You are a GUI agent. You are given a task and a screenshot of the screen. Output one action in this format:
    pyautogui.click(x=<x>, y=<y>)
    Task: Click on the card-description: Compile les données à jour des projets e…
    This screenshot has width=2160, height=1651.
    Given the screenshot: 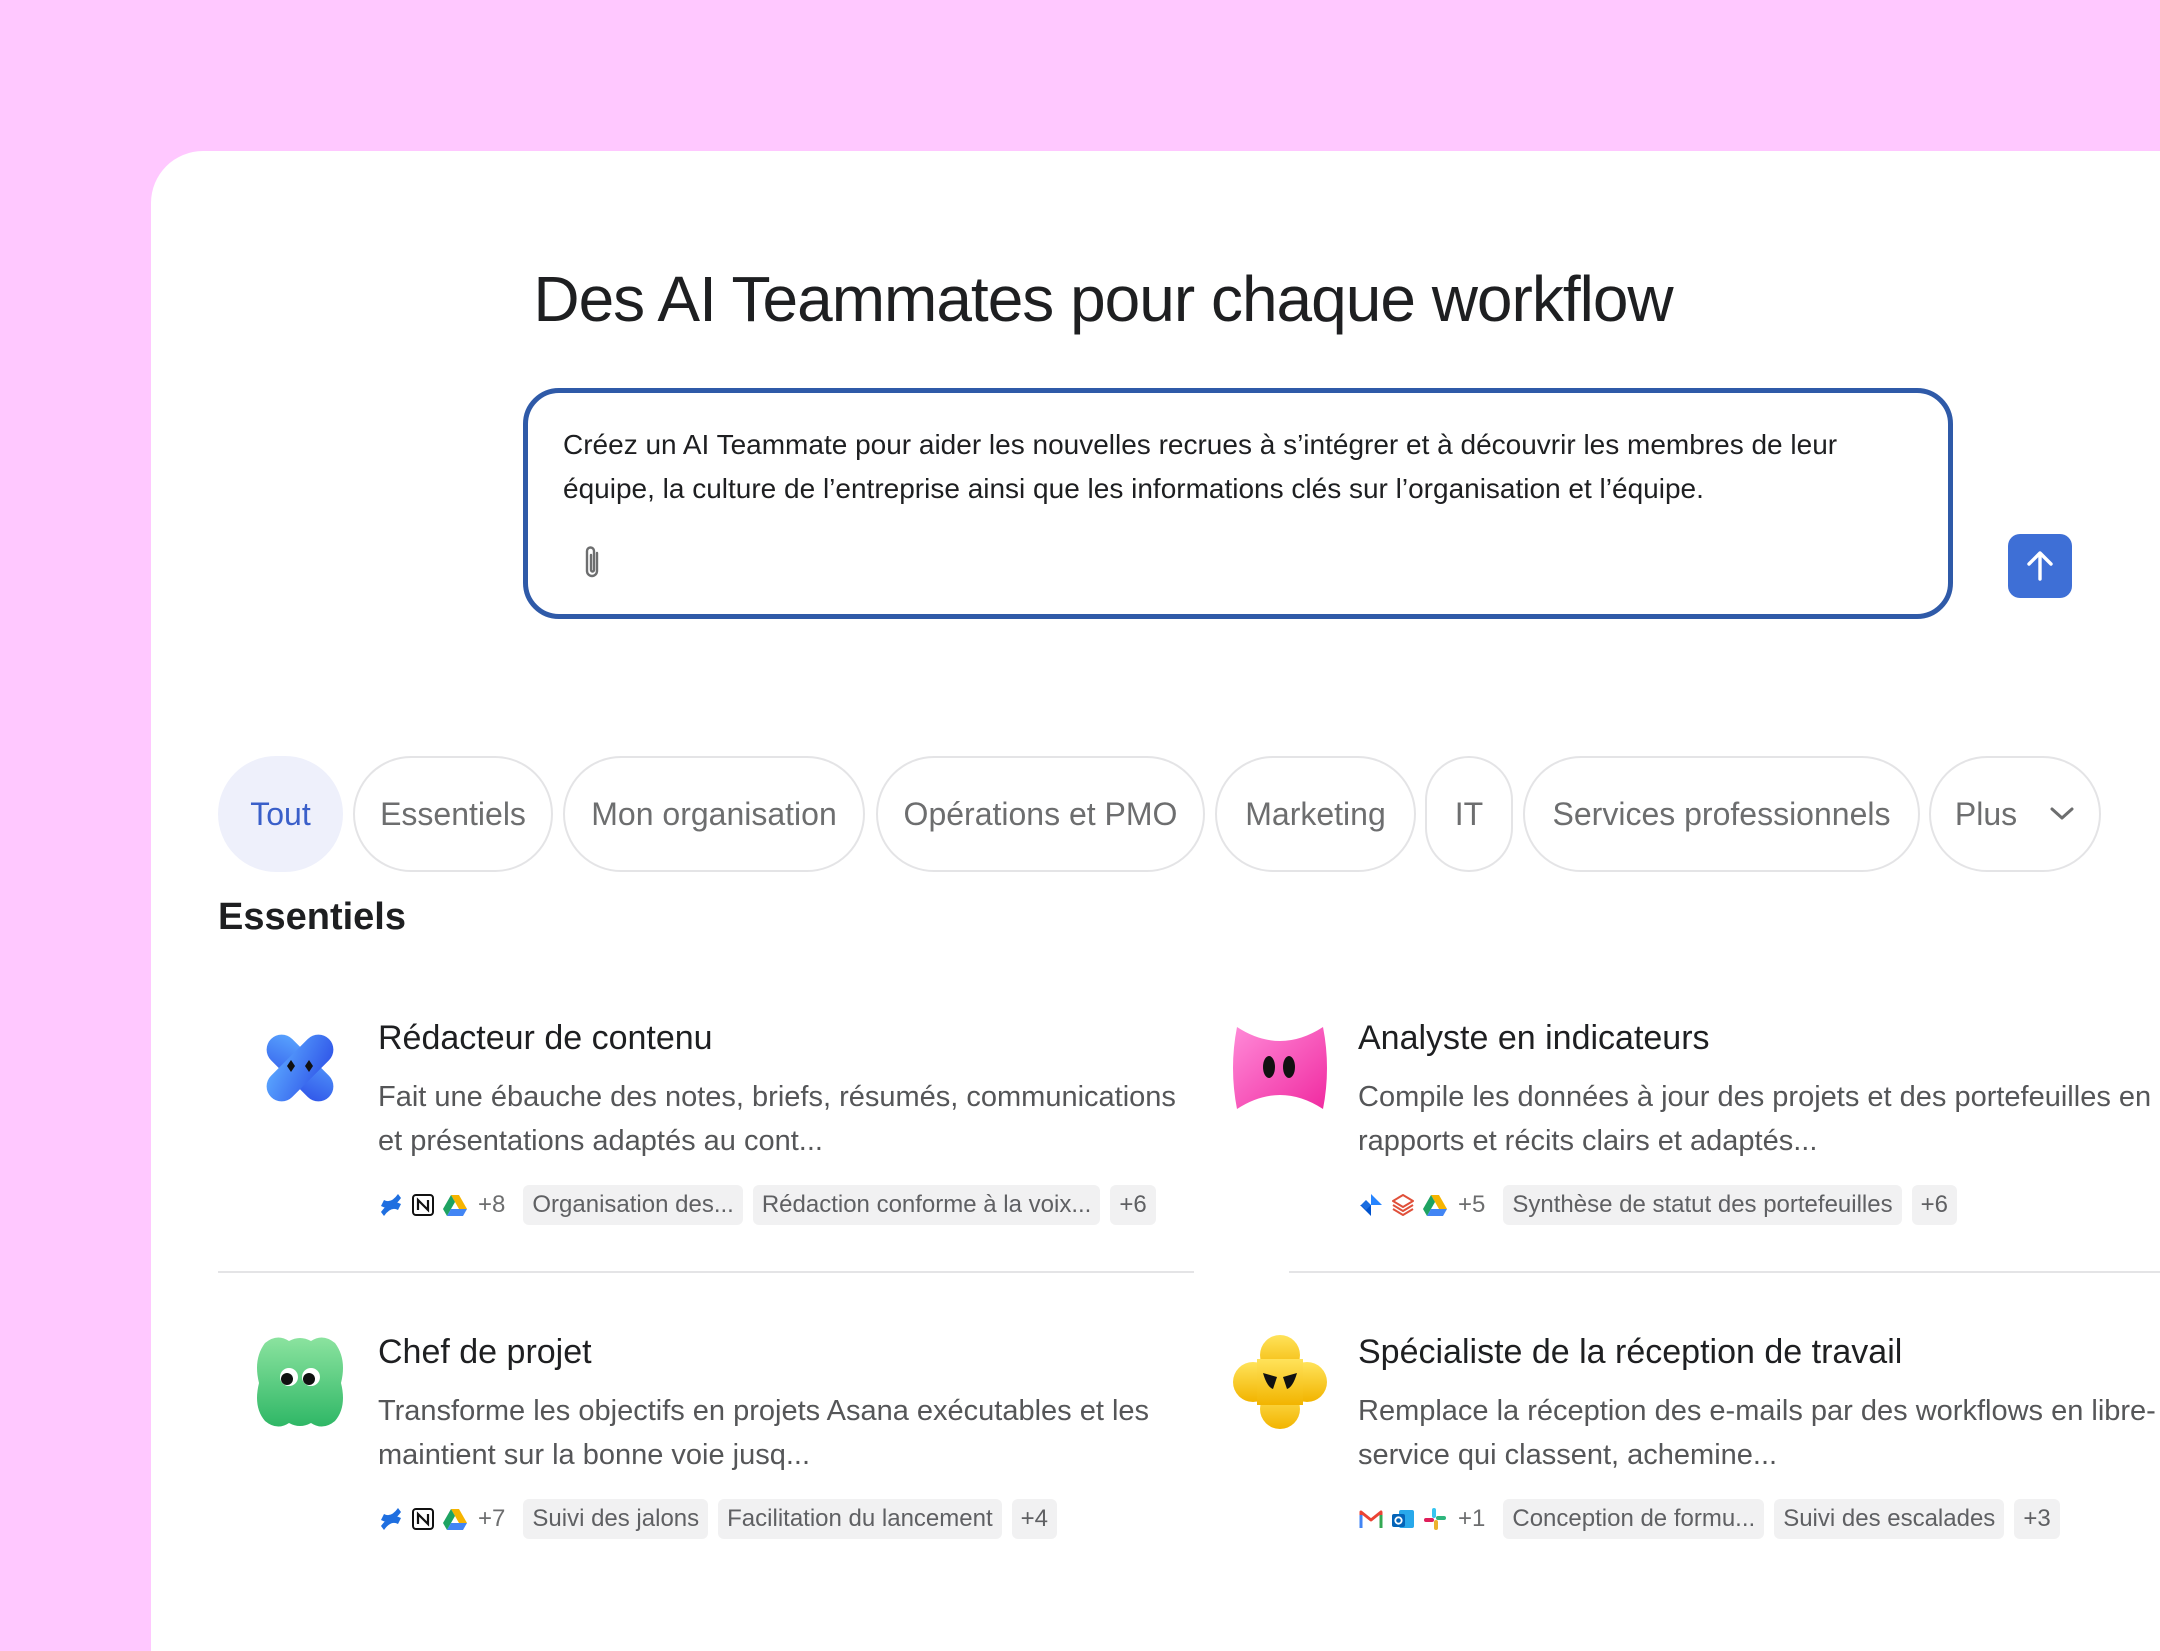 What is the action you would take?
    pyautogui.click(x=1755, y=1119)
    